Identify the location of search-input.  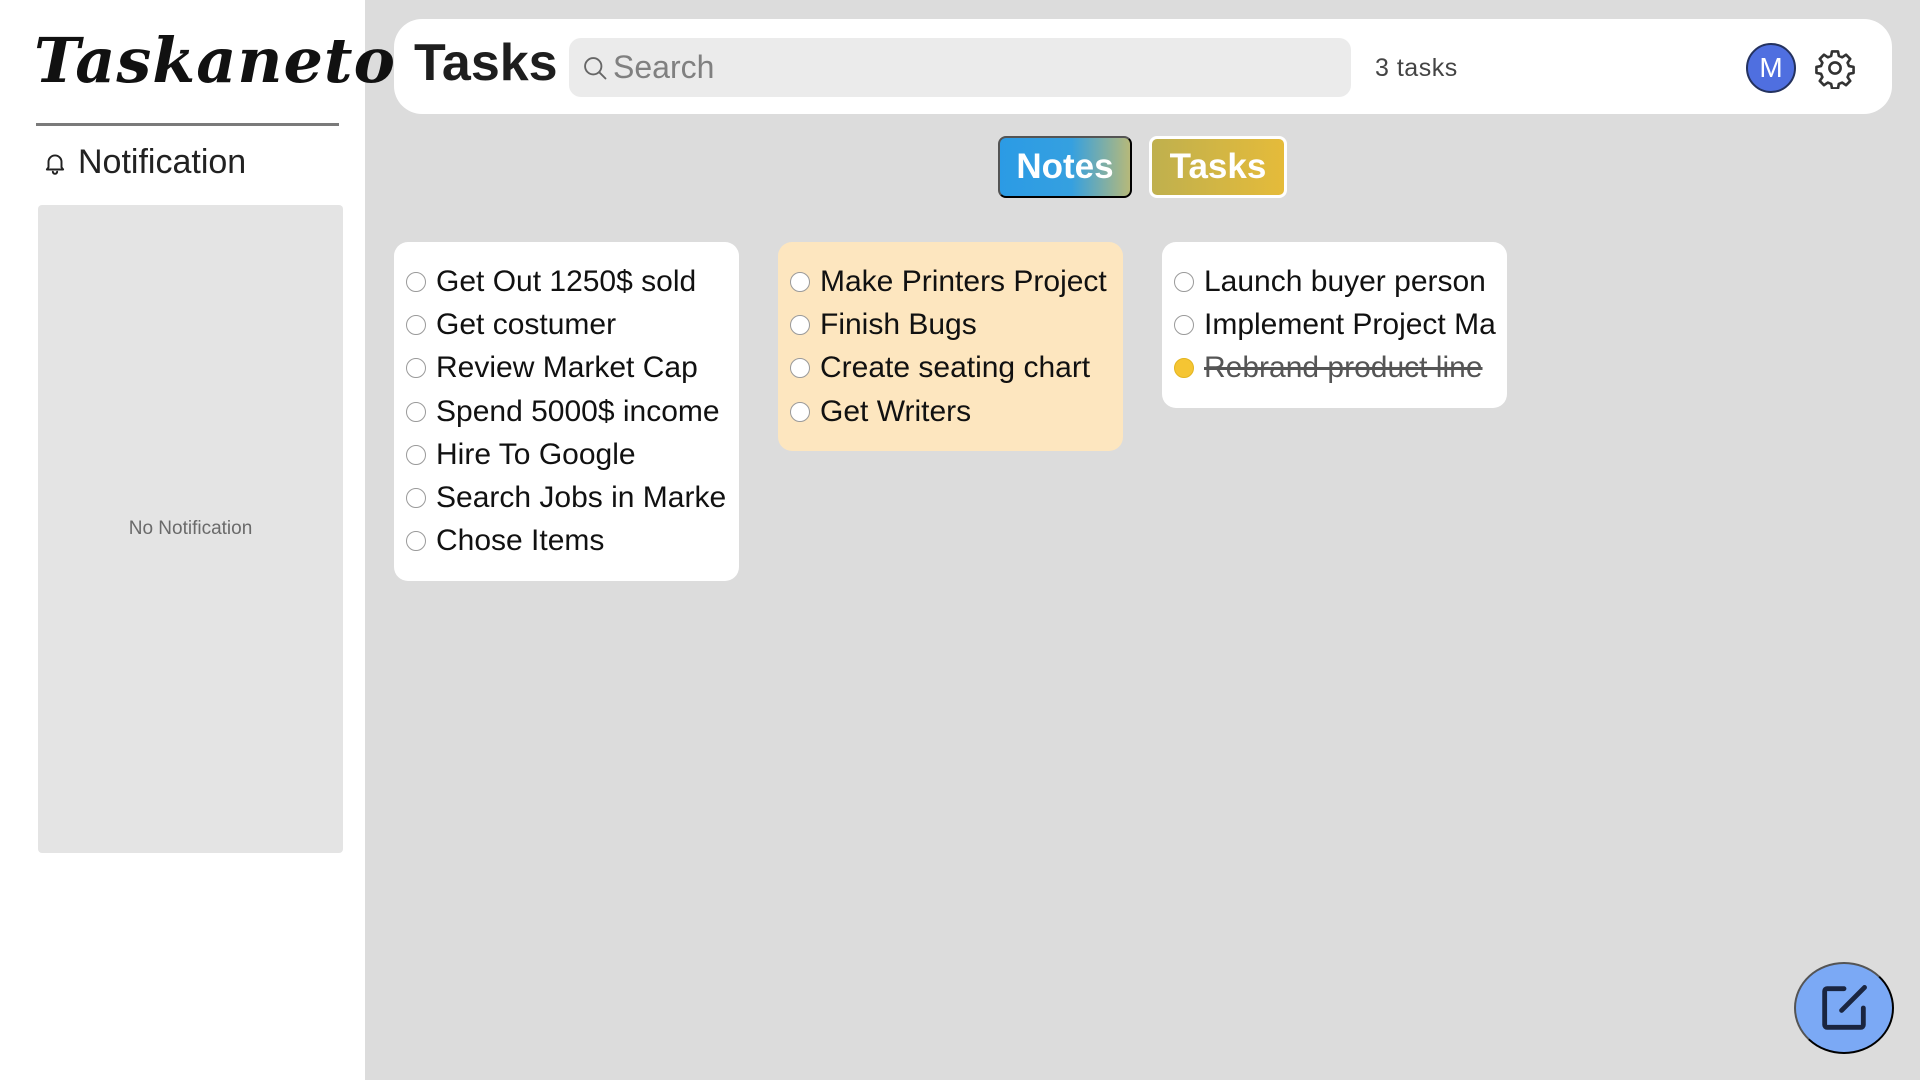
(963, 67).